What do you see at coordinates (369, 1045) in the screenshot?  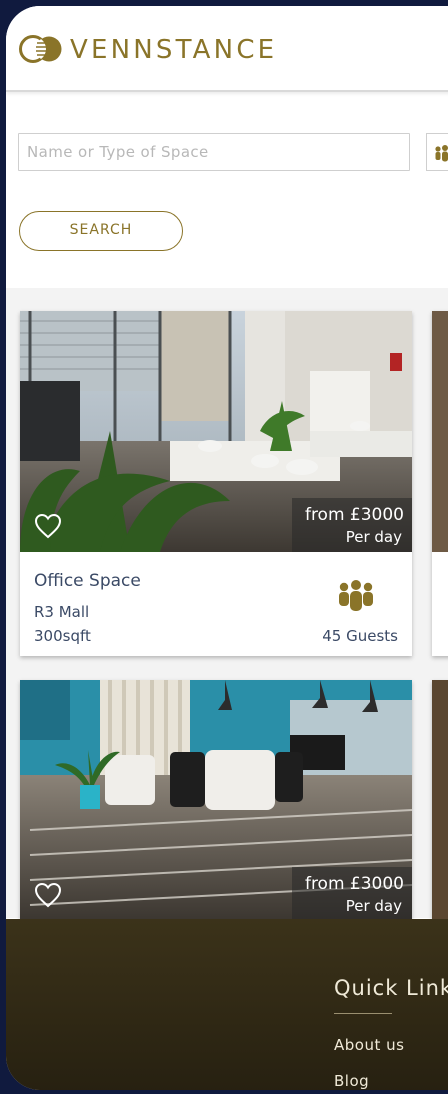 I see `footer-link-about-us: About us` at bounding box center [369, 1045].